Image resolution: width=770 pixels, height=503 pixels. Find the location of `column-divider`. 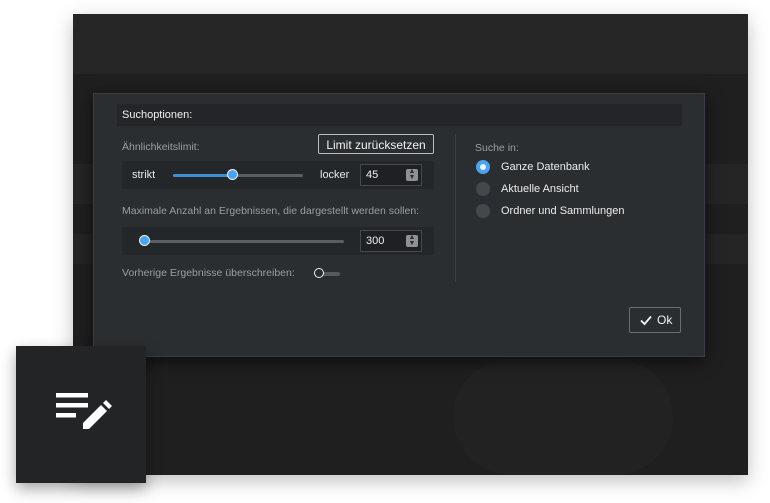

column-divider is located at coordinates (455, 208).